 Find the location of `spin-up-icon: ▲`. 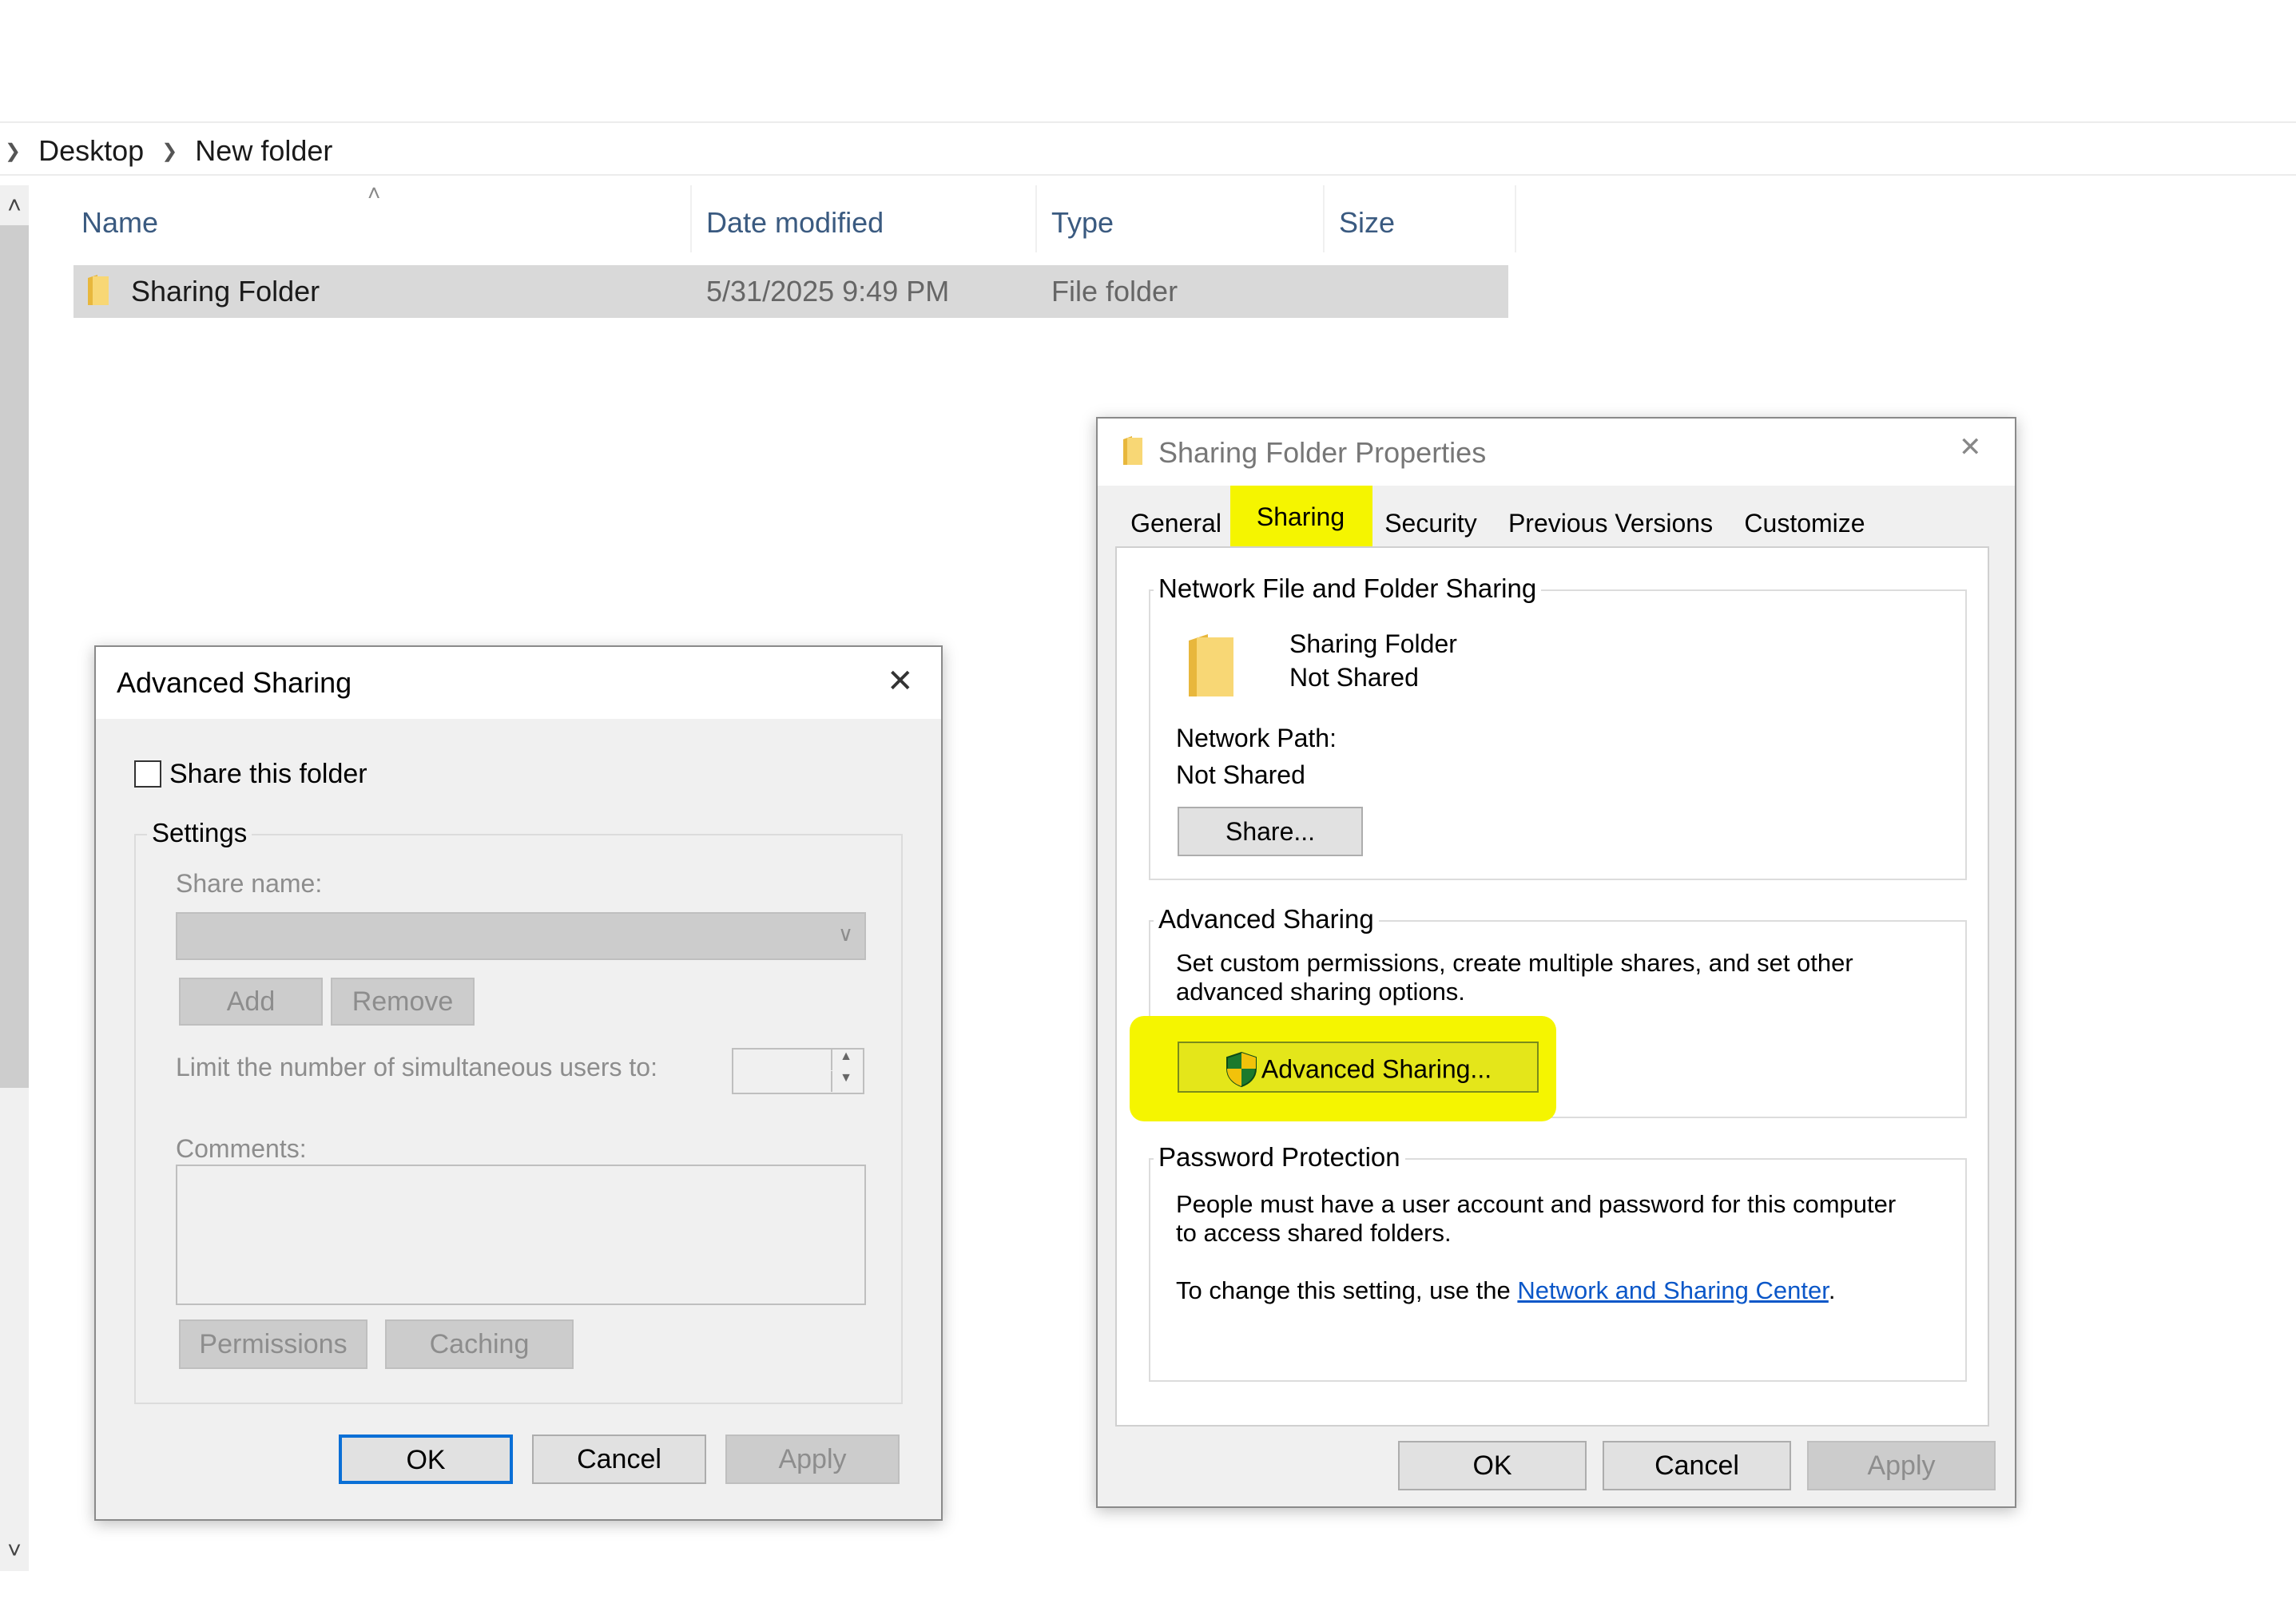

spin-up-icon: ▲ is located at coordinates (846, 1060).